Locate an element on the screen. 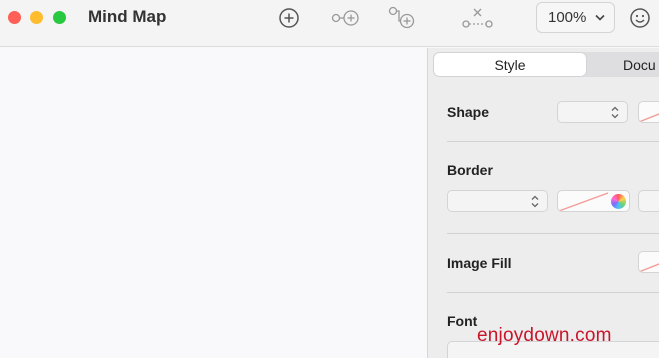 The image size is (659, 358). minimize-window-button is located at coordinates (36, 17).